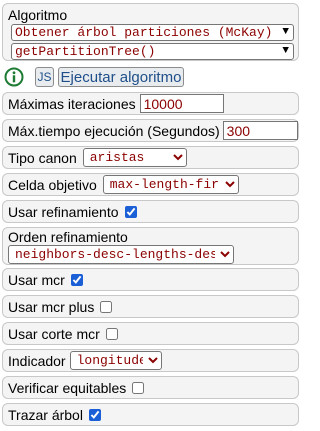 Image resolution: width=320 pixels, height=431 pixels. I want to click on draw-tree-checkbox, so click(94, 414).